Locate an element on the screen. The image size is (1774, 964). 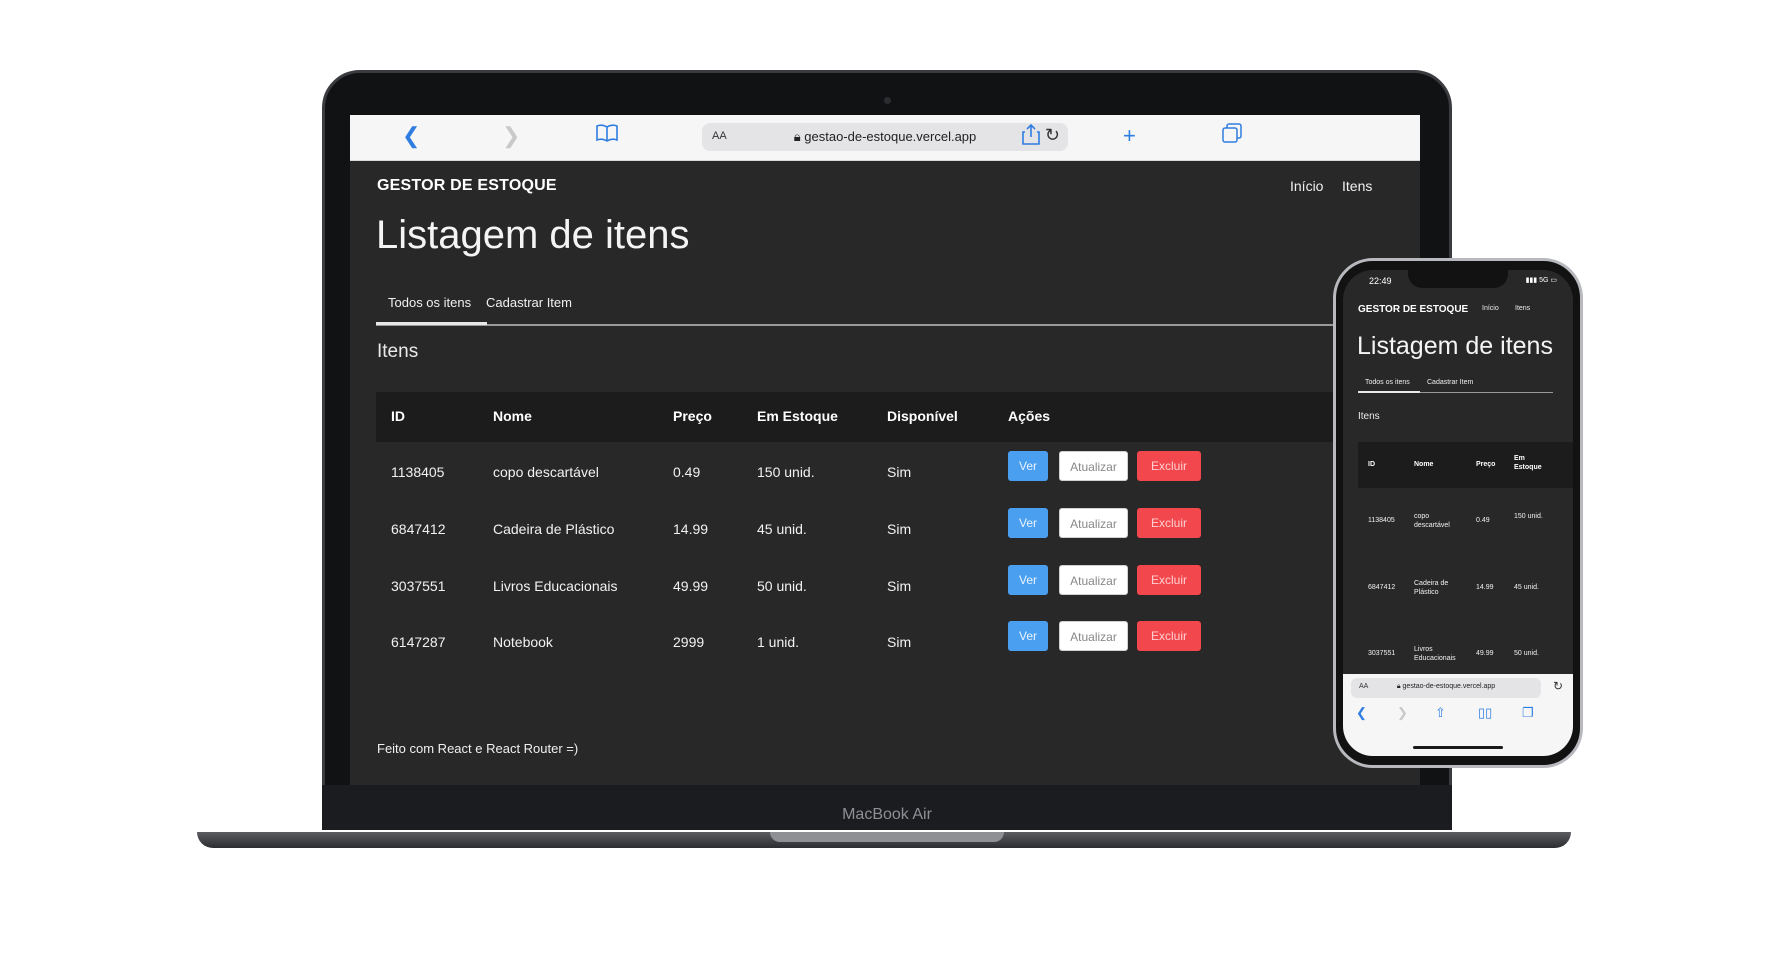
laptop-notch is located at coordinates (887, 837).